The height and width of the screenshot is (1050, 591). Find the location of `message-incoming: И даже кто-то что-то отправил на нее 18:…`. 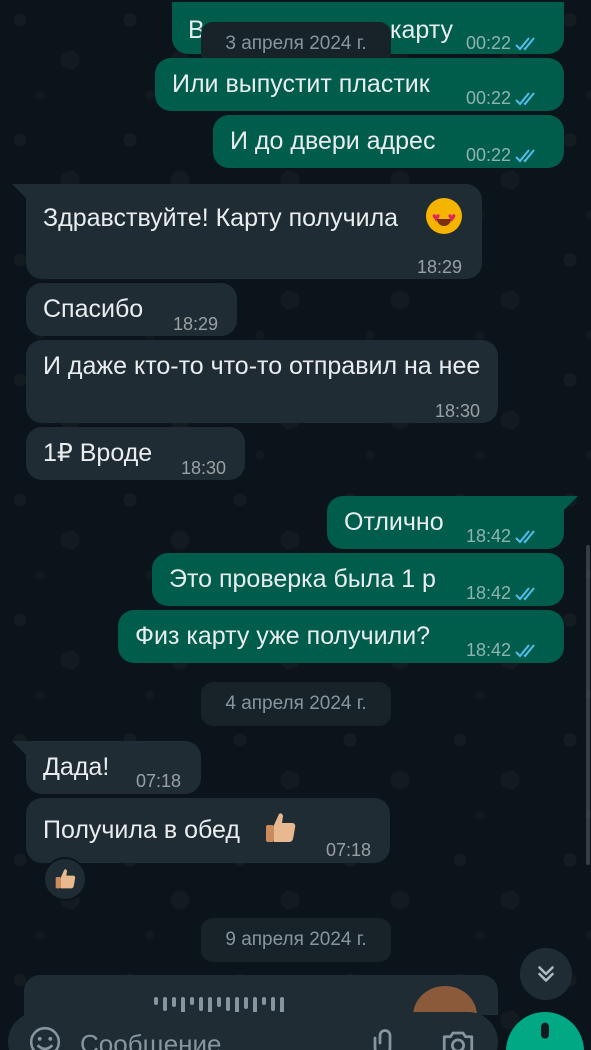

message-incoming: И даже кто-то что-то отправил на нее 18:… is located at coordinates (262, 381).